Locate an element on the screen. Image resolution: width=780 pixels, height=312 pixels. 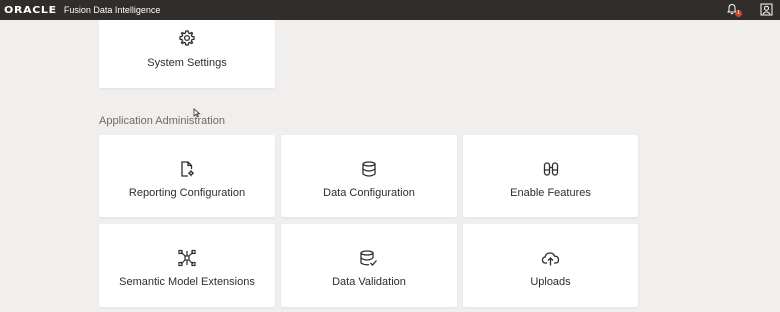
oracle-logo: ORACLE is located at coordinates (30, 10).